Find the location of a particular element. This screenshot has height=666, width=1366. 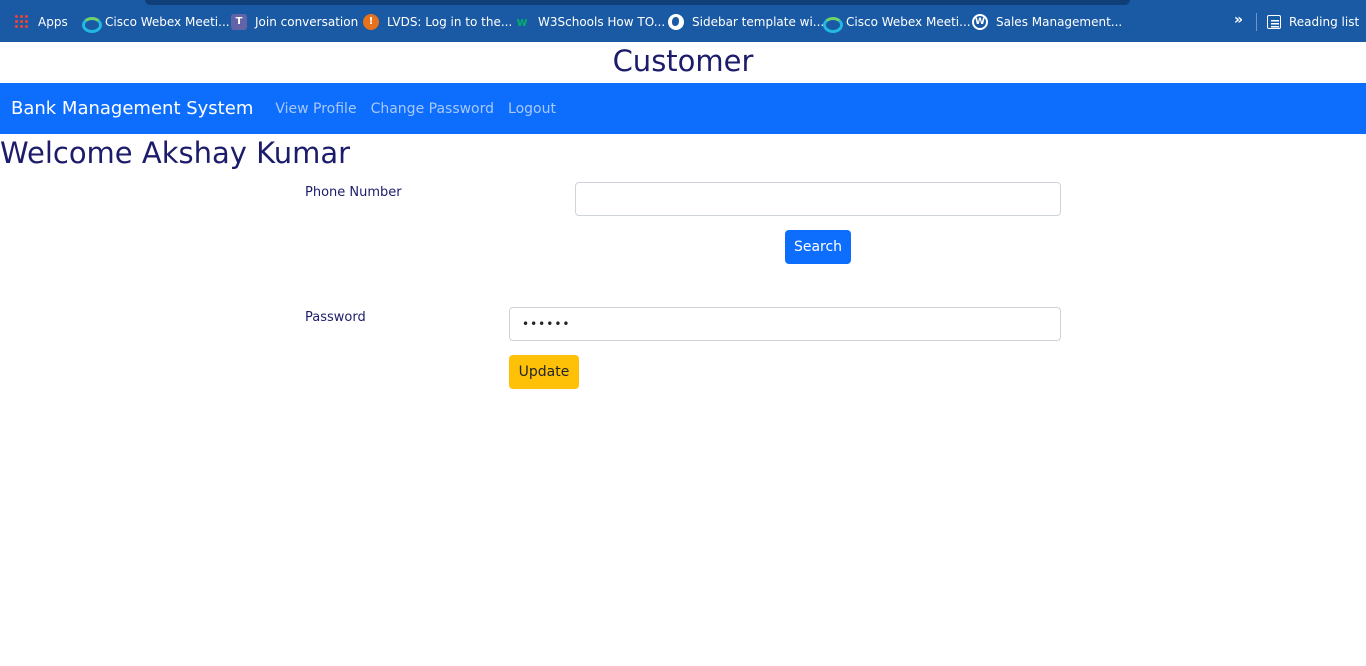

page-title: Customer is located at coordinates (683, 61).